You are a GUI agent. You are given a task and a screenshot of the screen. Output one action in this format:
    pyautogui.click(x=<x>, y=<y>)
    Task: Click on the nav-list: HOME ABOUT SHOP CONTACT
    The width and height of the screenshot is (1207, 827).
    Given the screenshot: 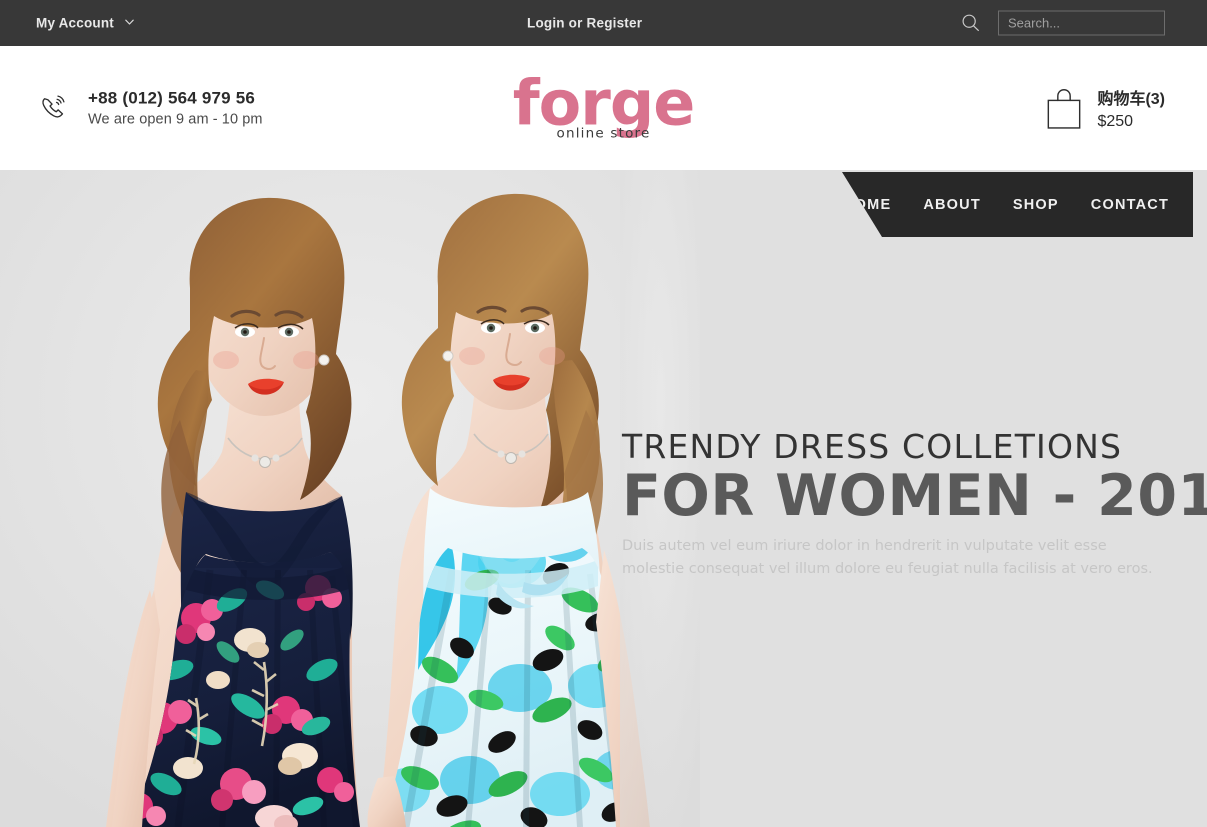 What is the action you would take?
    pyautogui.click(x=1017, y=204)
    